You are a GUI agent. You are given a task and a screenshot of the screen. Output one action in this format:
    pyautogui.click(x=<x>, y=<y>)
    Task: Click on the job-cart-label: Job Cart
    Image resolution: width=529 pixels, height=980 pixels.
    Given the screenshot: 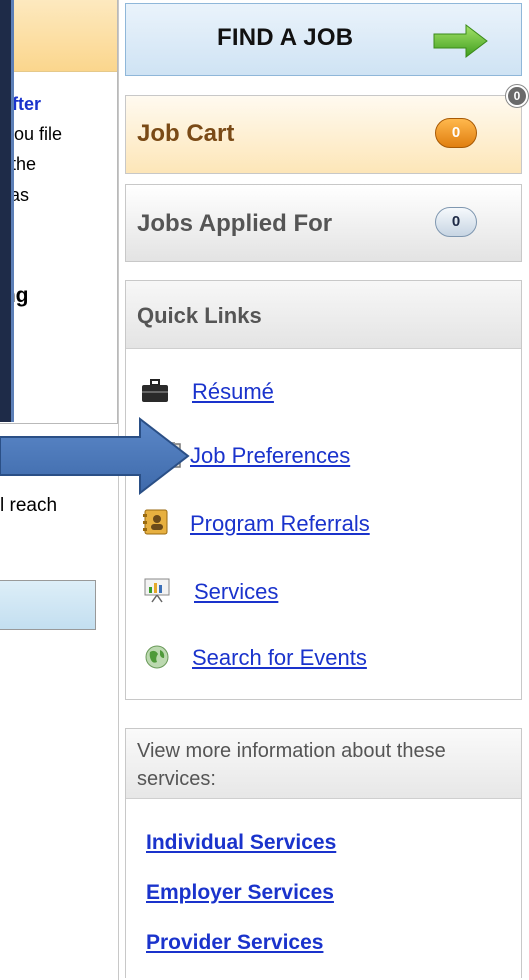 What is the action you would take?
    pyautogui.click(x=186, y=133)
    